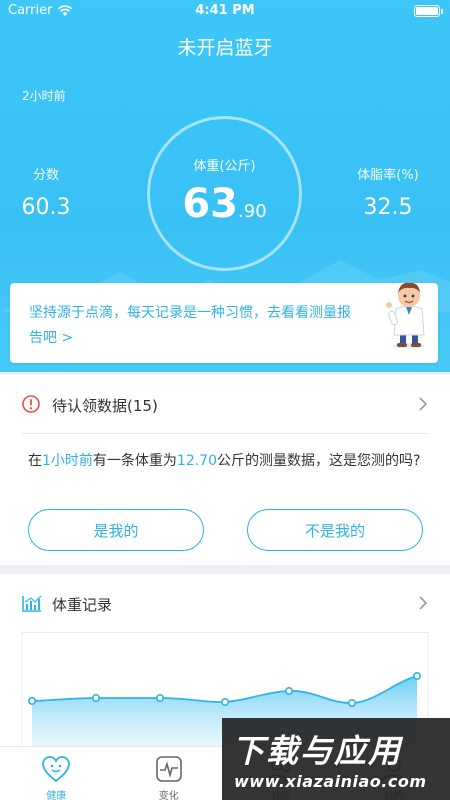 The width and height of the screenshot is (450, 800). I want to click on msg-prefix: 在, so click(35, 461).